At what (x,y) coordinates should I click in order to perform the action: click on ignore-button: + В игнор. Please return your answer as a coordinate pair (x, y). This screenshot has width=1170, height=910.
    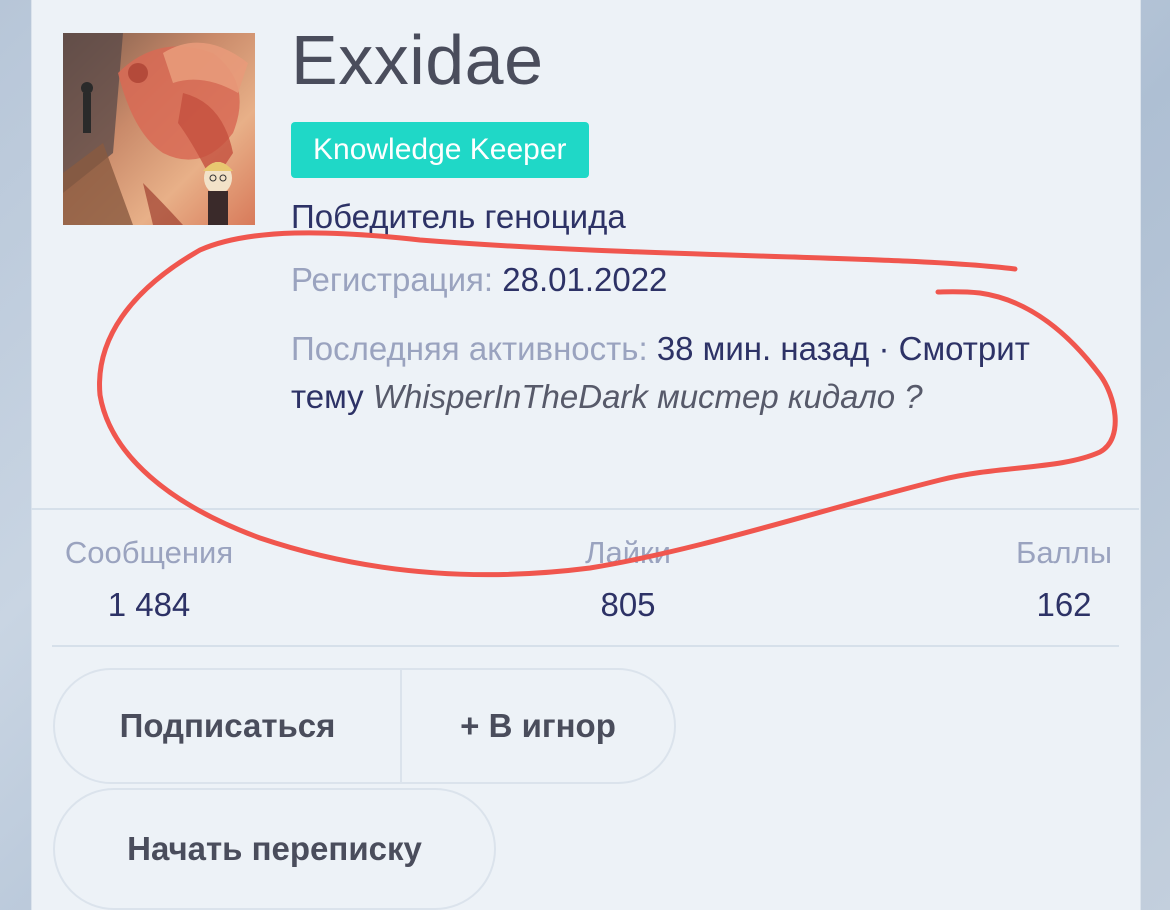
    Looking at the image, I should click on (538, 726).